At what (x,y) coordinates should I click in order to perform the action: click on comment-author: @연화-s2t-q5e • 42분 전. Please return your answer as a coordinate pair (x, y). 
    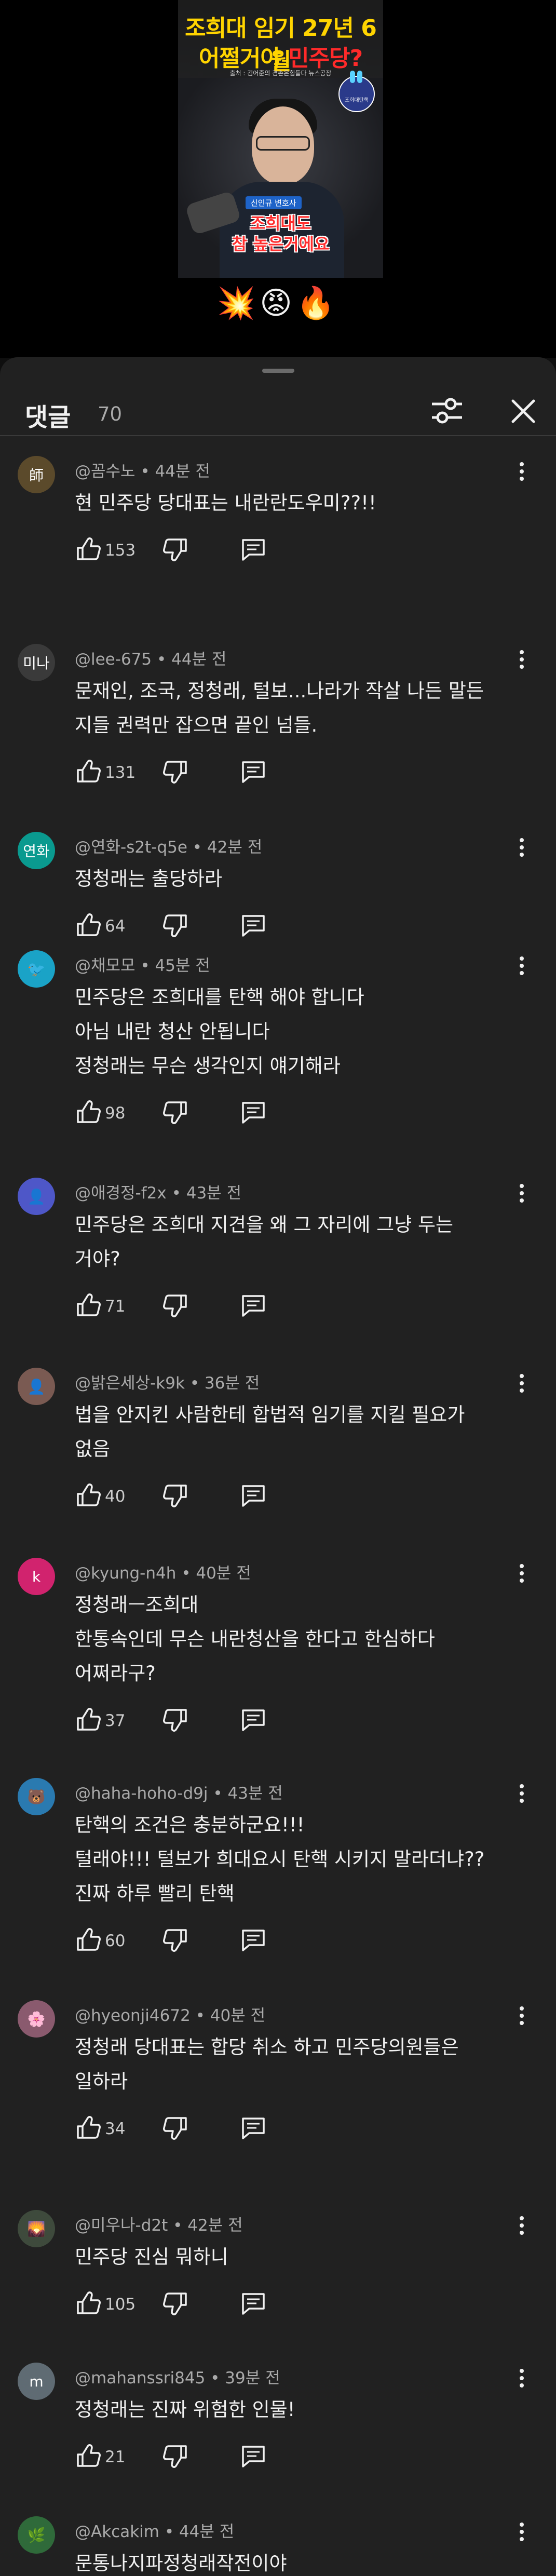
    Looking at the image, I should click on (169, 845).